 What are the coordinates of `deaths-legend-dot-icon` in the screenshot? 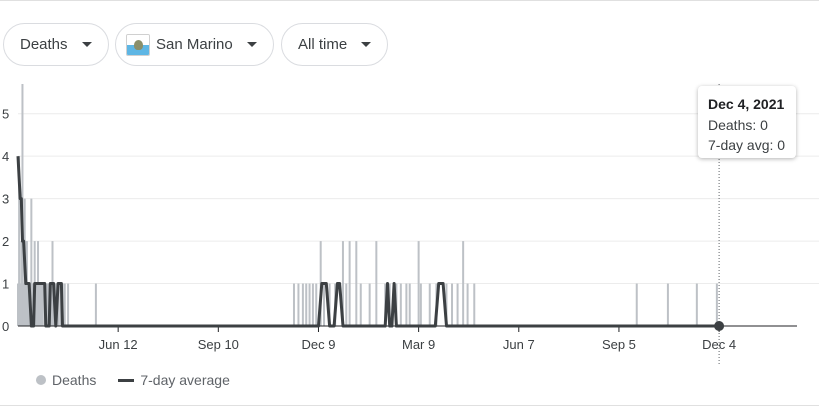 It's located at (41, 380).